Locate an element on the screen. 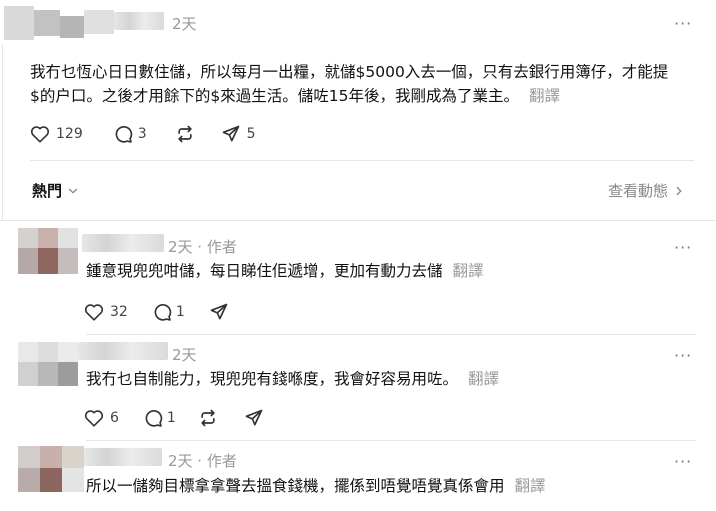  reply-actions: 6 1 is located at coordinates (174, 418).